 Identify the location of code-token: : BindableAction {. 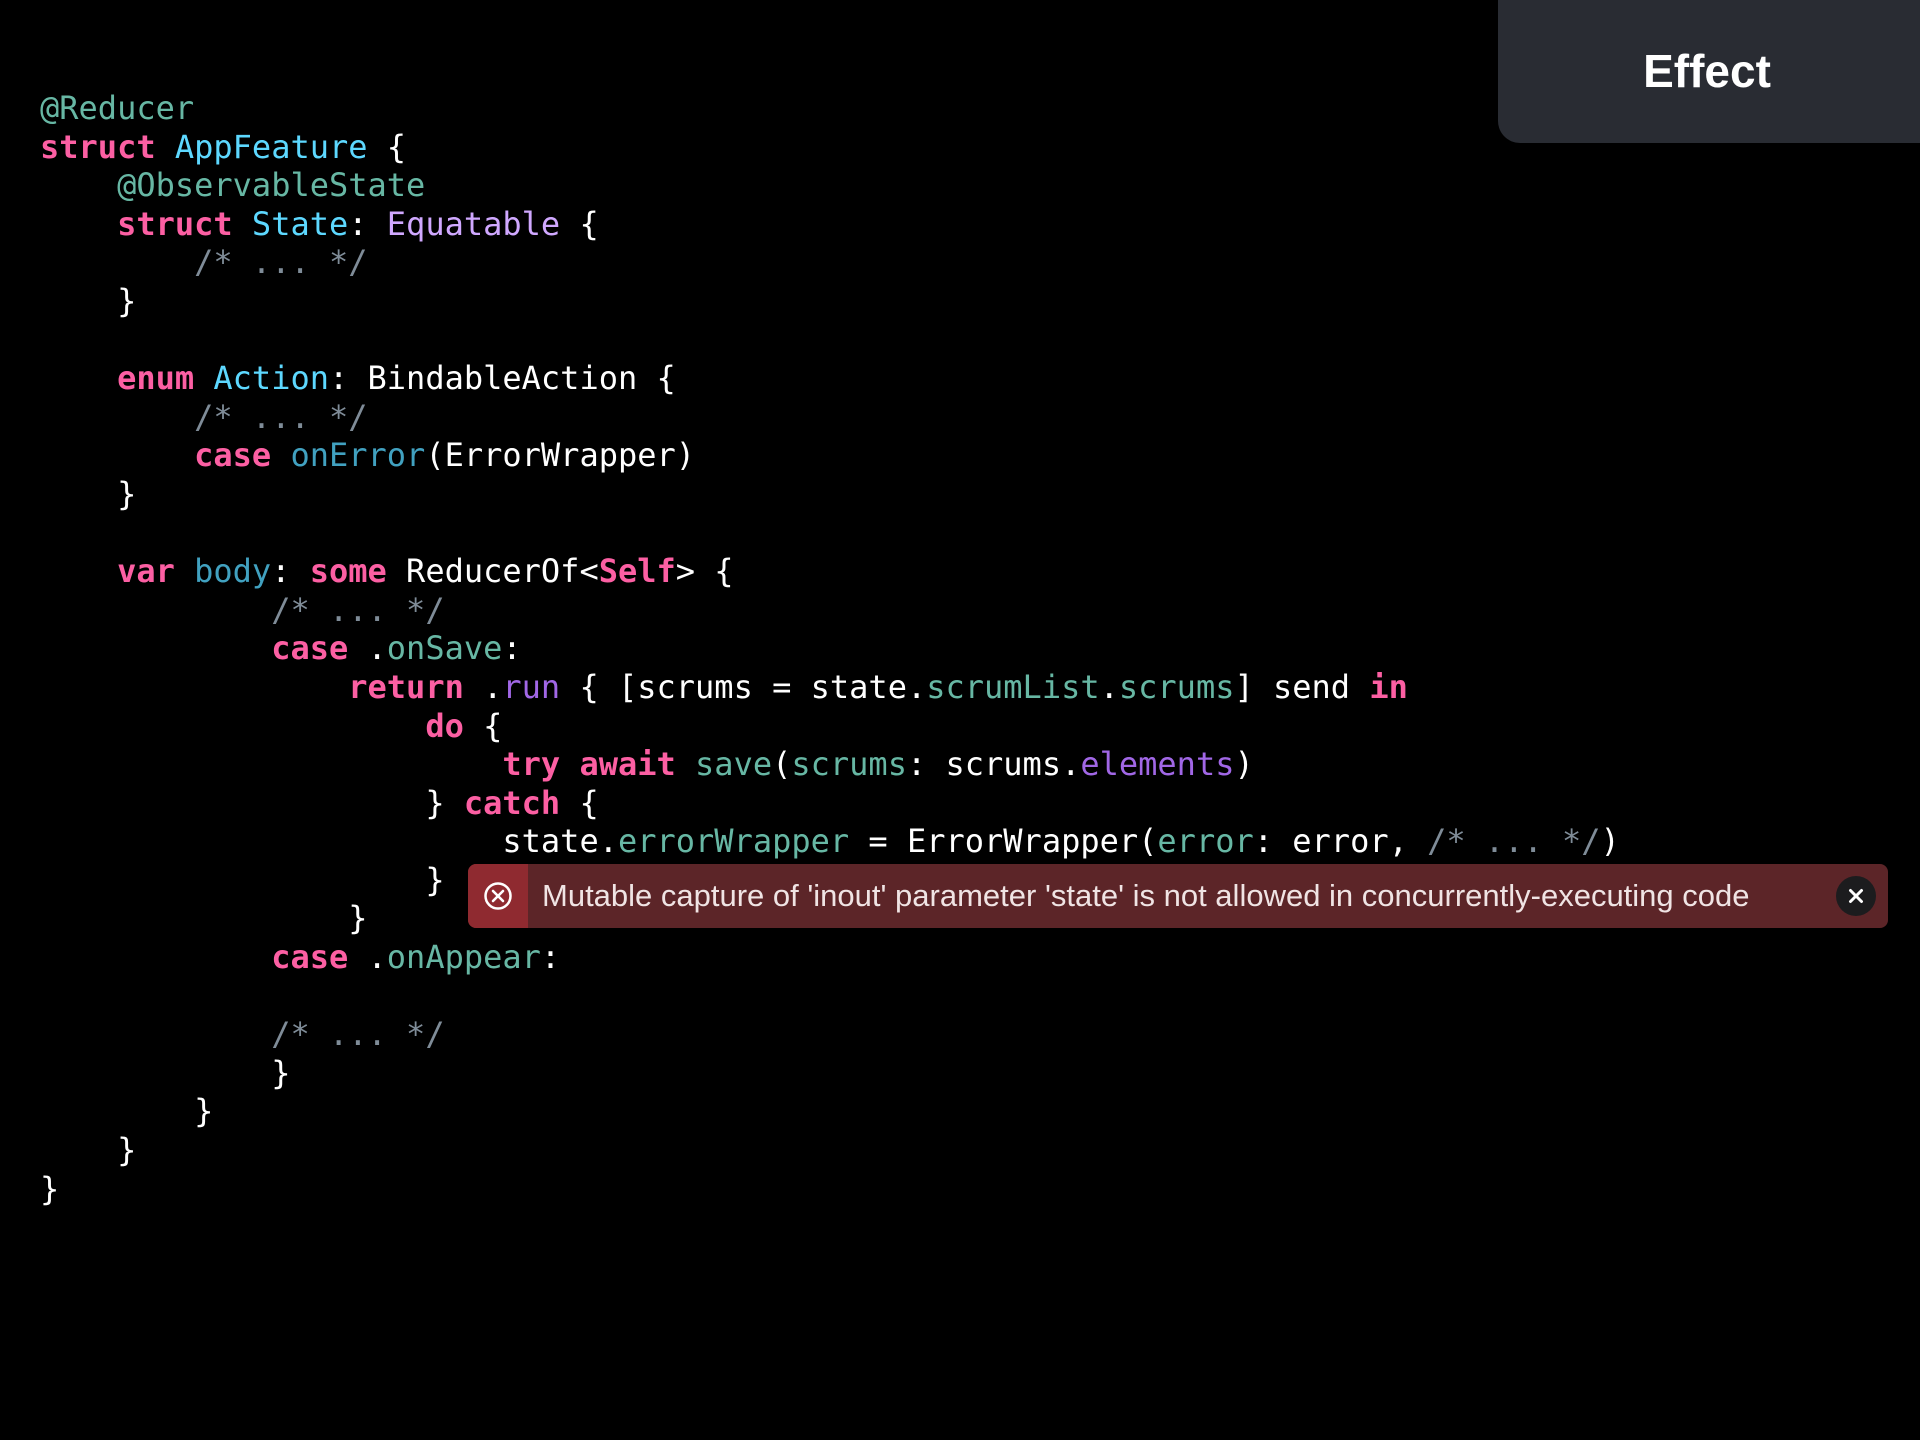
(502, 378).